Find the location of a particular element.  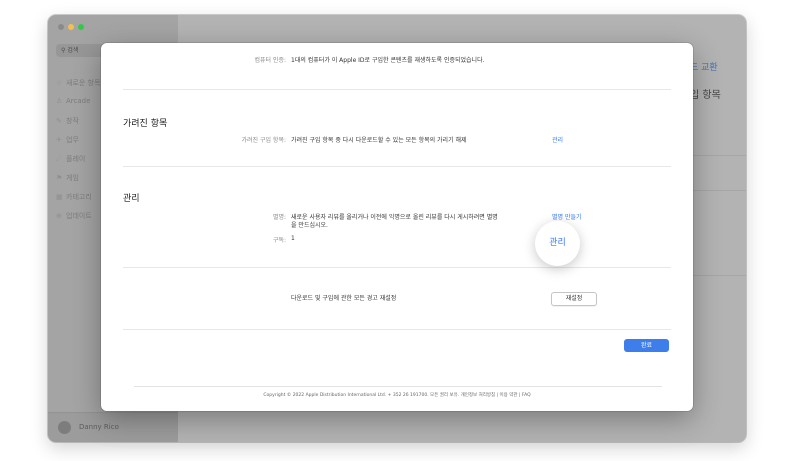

manage-subscriptions-button: 관리 is located at coordinates (557, 243).